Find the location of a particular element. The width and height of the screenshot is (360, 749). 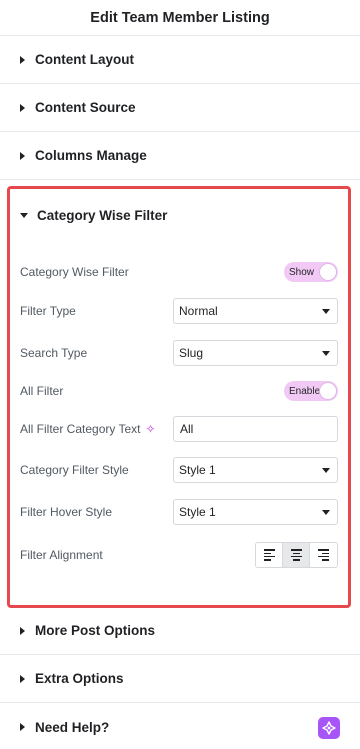

control-all-filter-category-text: All Filter Category Text ✧ is located at coordinates (179, 429).